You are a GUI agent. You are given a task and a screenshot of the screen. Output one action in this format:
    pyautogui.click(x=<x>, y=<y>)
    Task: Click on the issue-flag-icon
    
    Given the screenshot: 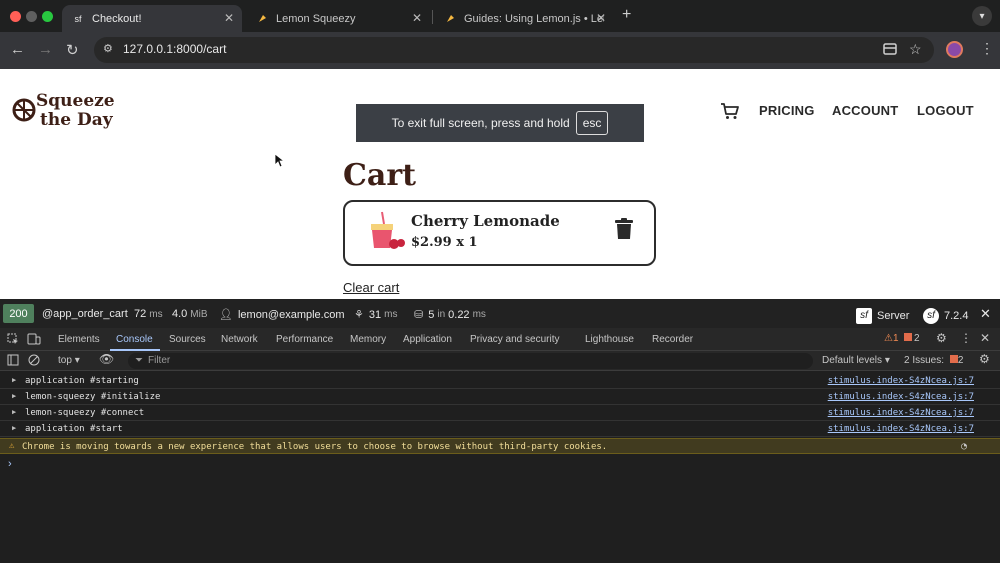 What is the action you would take?
    pyautogui.click(x=953, y=359)
    